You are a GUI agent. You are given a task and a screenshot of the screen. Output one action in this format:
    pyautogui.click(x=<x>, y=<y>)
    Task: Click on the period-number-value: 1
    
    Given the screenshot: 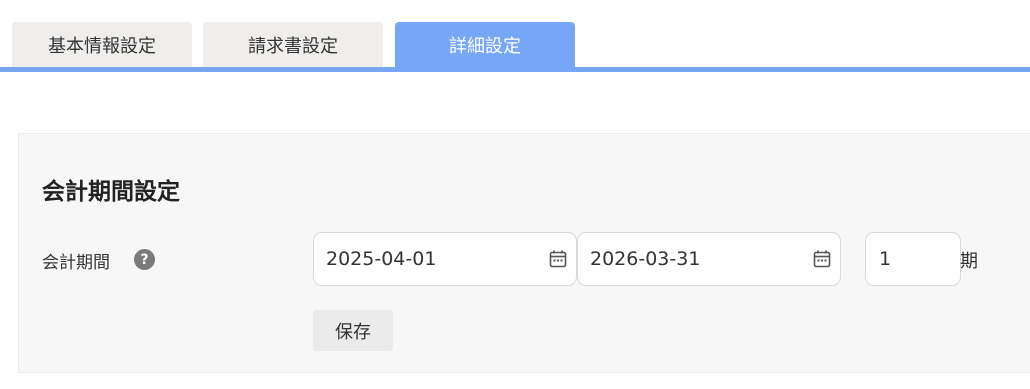 What is the action you would take?
    pyautogui.click(x=885, y=259)
    